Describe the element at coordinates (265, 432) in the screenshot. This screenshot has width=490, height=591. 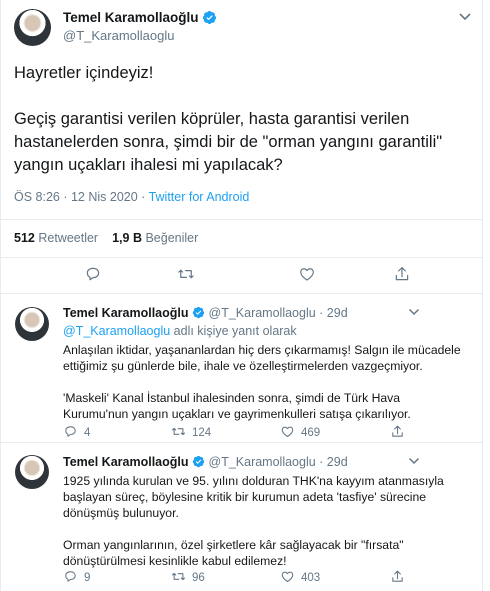
I see `reply-actions: 4 124 469` at that location.